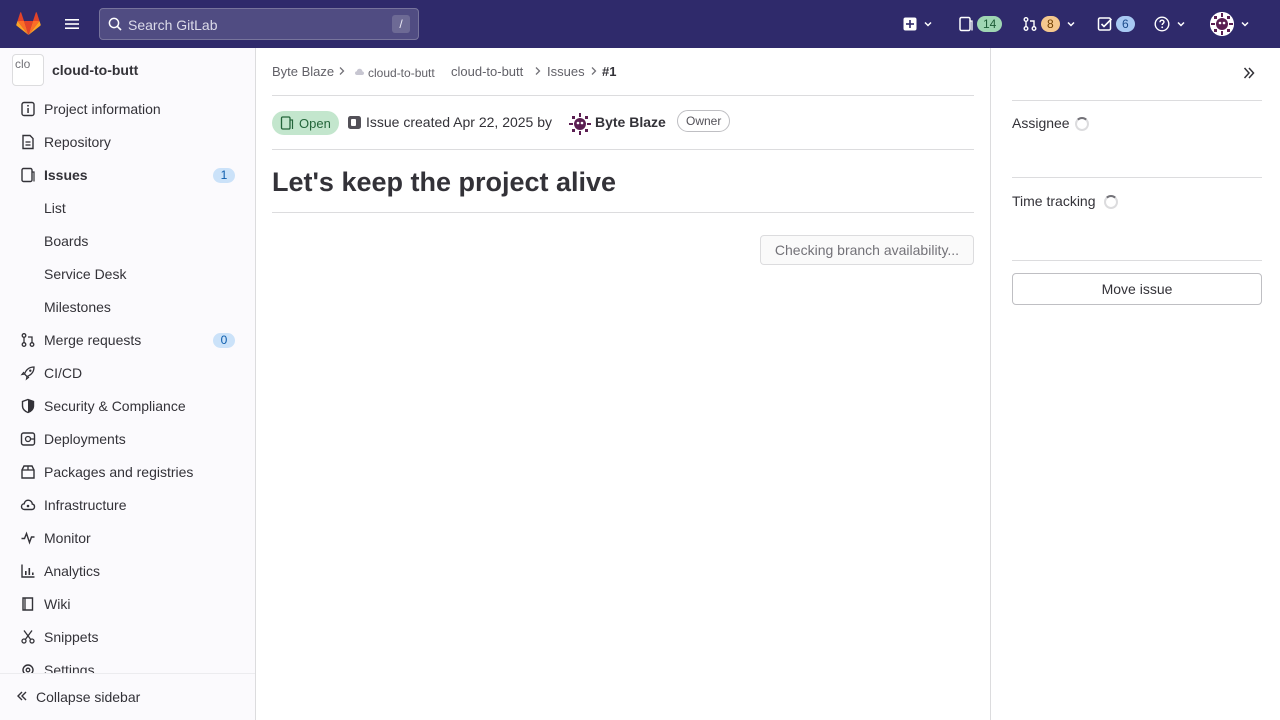  Describe the element at coordinates (22, 696) in the screenshot. I see `double-chevron-left-icon` at that location.